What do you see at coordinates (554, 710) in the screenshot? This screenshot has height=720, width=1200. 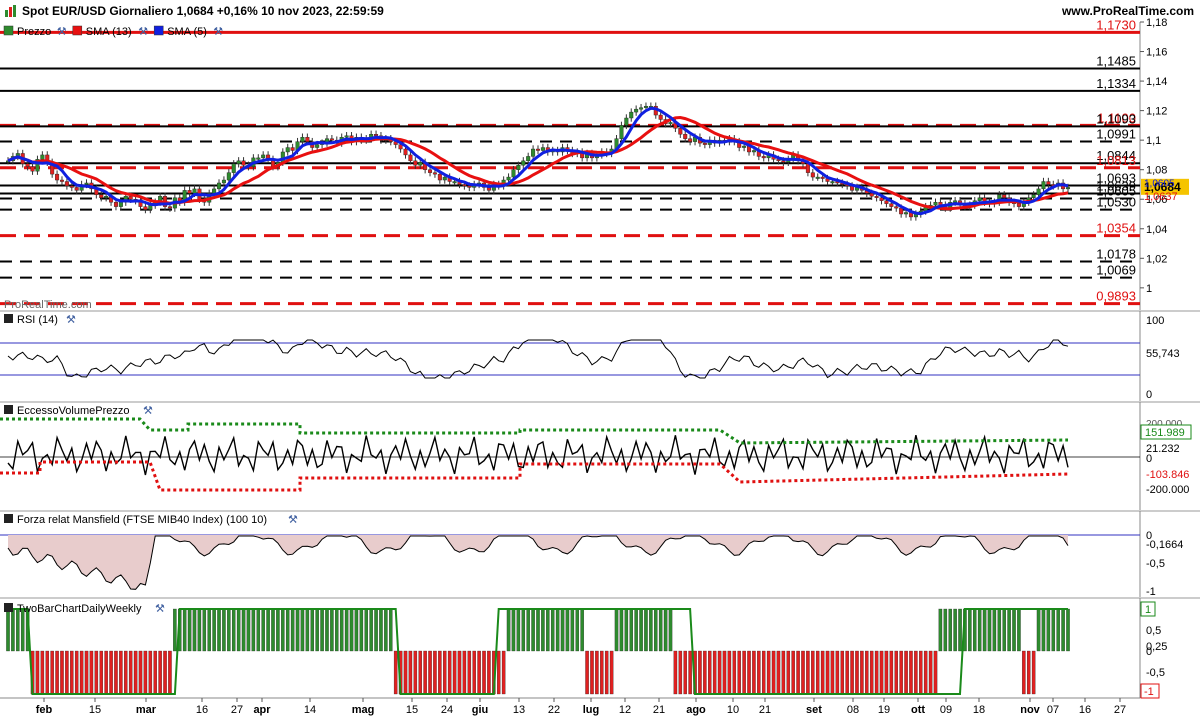 I see `x-tick-label: 22` at bounding box center [554, 710].